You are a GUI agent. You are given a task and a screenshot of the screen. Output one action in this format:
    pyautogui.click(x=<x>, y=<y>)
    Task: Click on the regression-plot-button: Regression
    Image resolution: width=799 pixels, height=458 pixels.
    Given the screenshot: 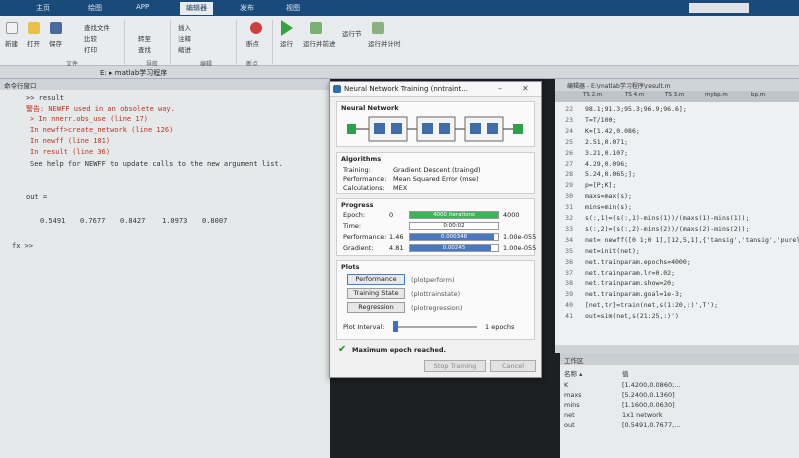 What is the action you would take?
    pyautogui.click(x=376, y=307)
    